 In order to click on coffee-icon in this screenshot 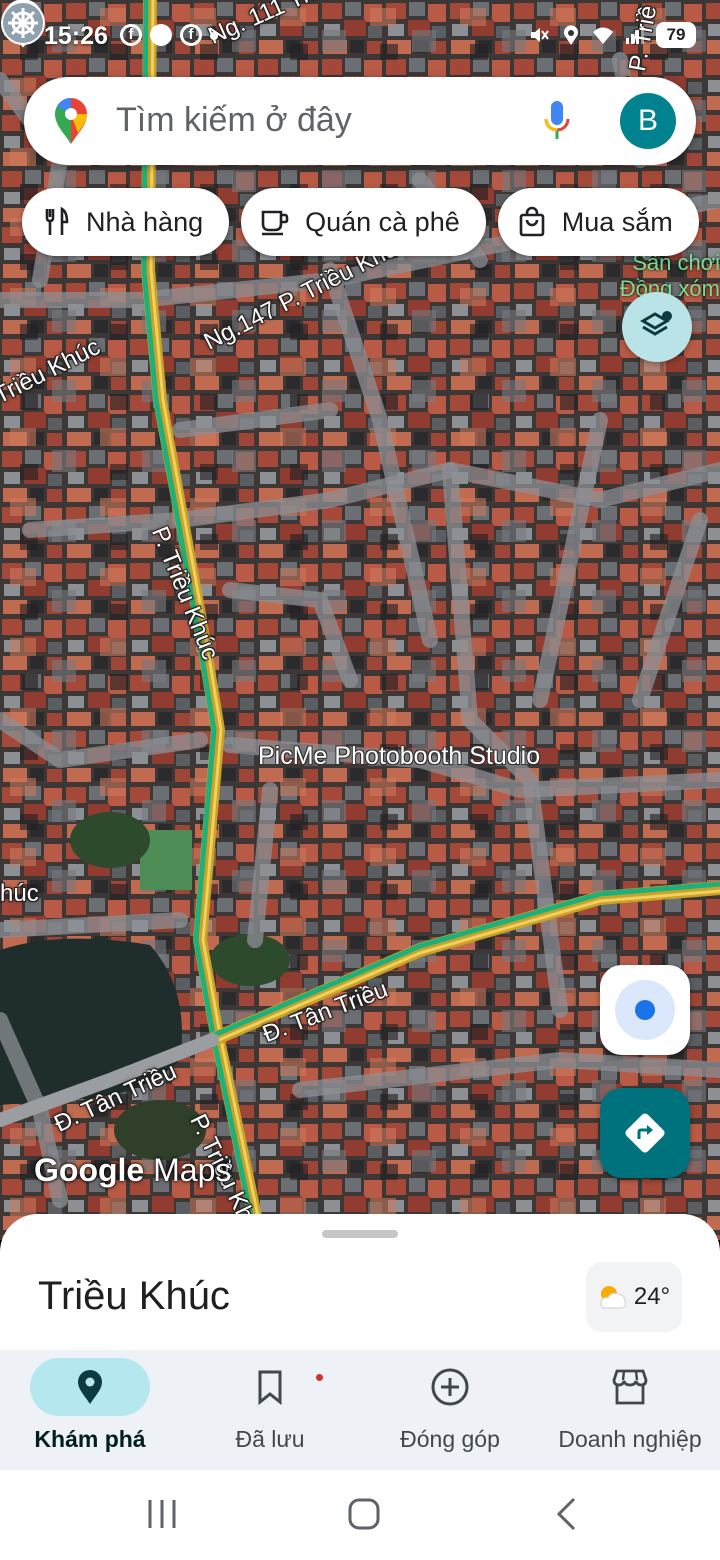, I will do `click(275, 223)`.